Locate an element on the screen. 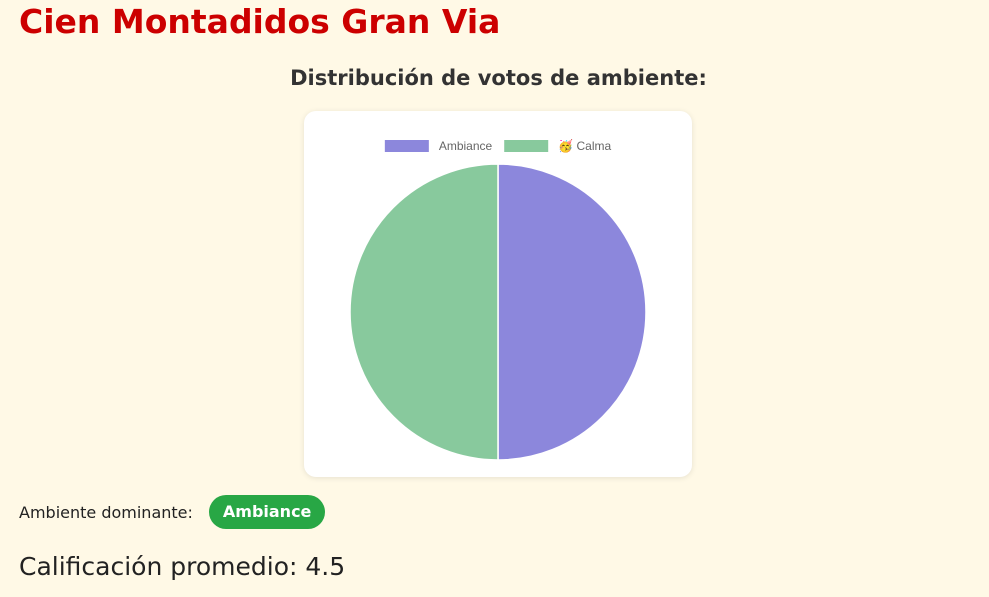  dominant-ambience-badge: Ambiance is located at coordinates (267, 512).